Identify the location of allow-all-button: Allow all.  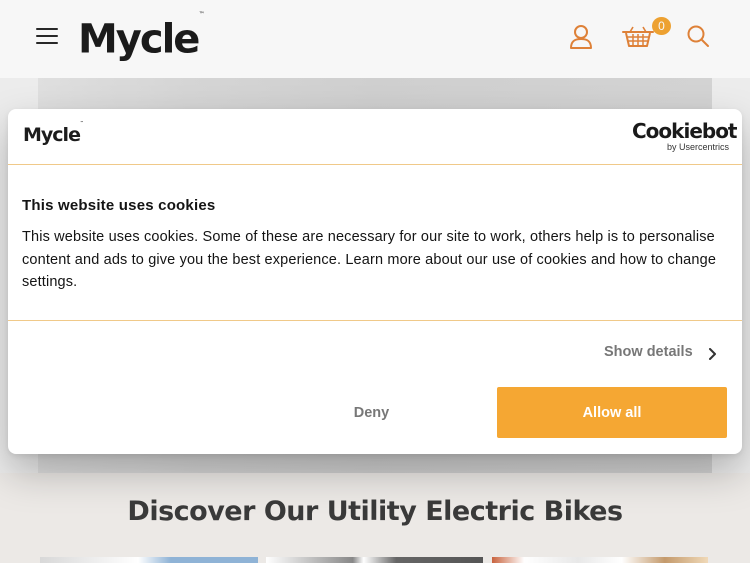
(612, 412).